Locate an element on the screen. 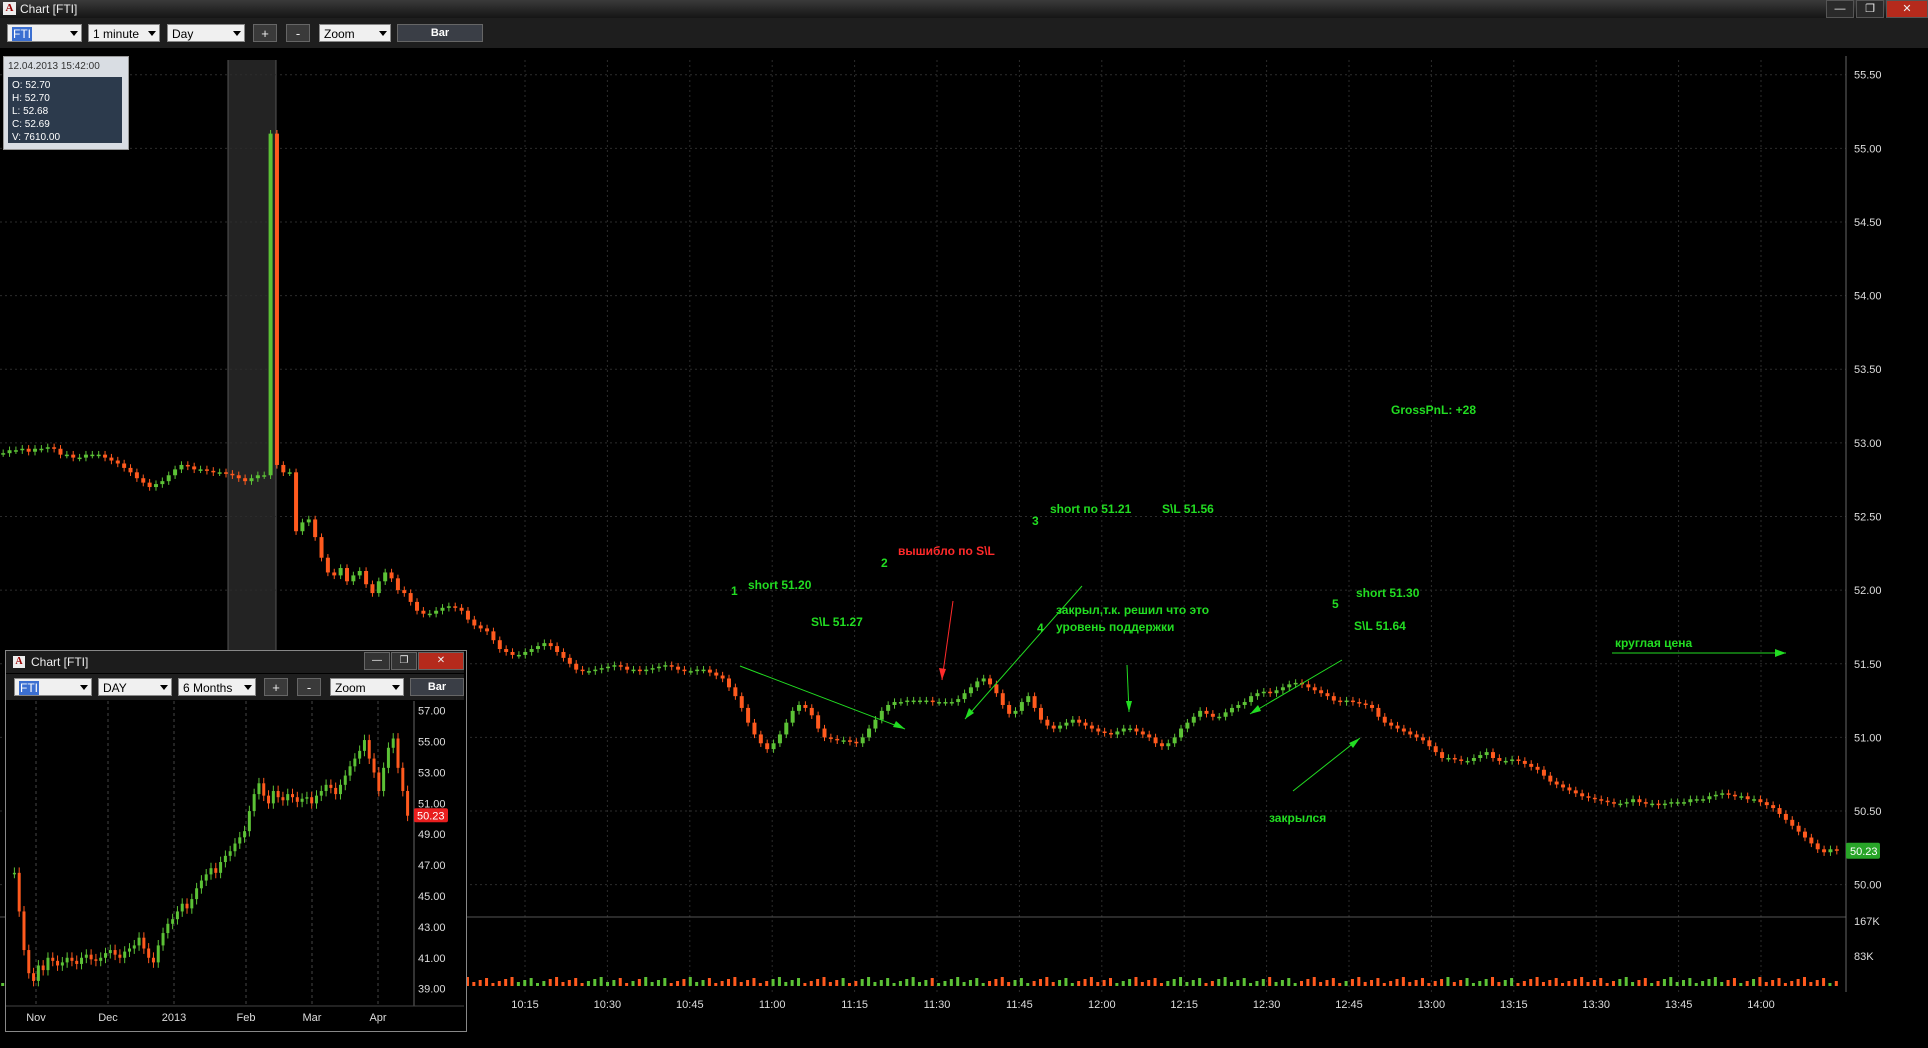  inset-range-select: 6 Months is located at coordinates (217, 687).